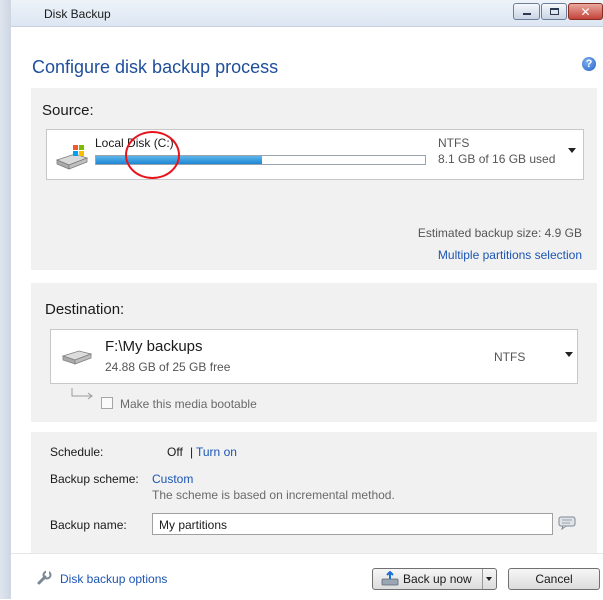 The width and height of the screenshot is (603, 600). I want to click on backup-name-input: My partitions, so click(352, 524).